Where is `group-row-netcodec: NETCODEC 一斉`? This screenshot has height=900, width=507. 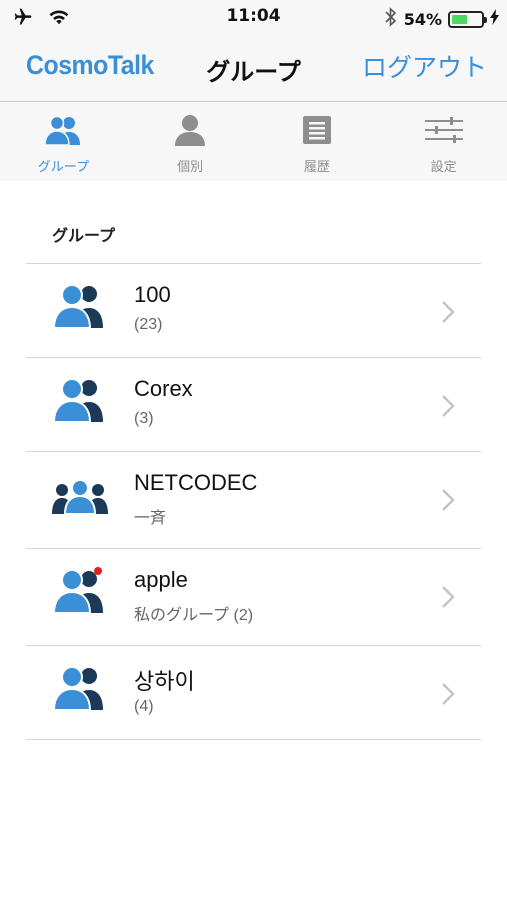
group-row-netcodec: NETCODEC 一斉 is located at coordinates (253, 500).